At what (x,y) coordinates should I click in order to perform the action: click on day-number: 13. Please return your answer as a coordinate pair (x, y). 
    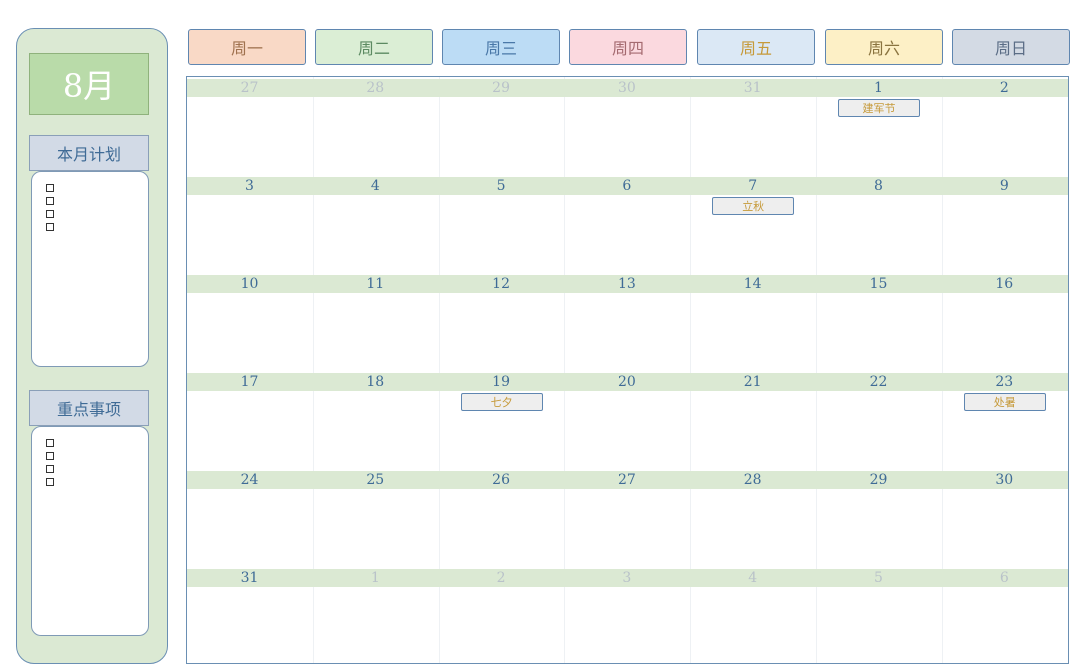
    Looking at the image, I should click on (626, 284).